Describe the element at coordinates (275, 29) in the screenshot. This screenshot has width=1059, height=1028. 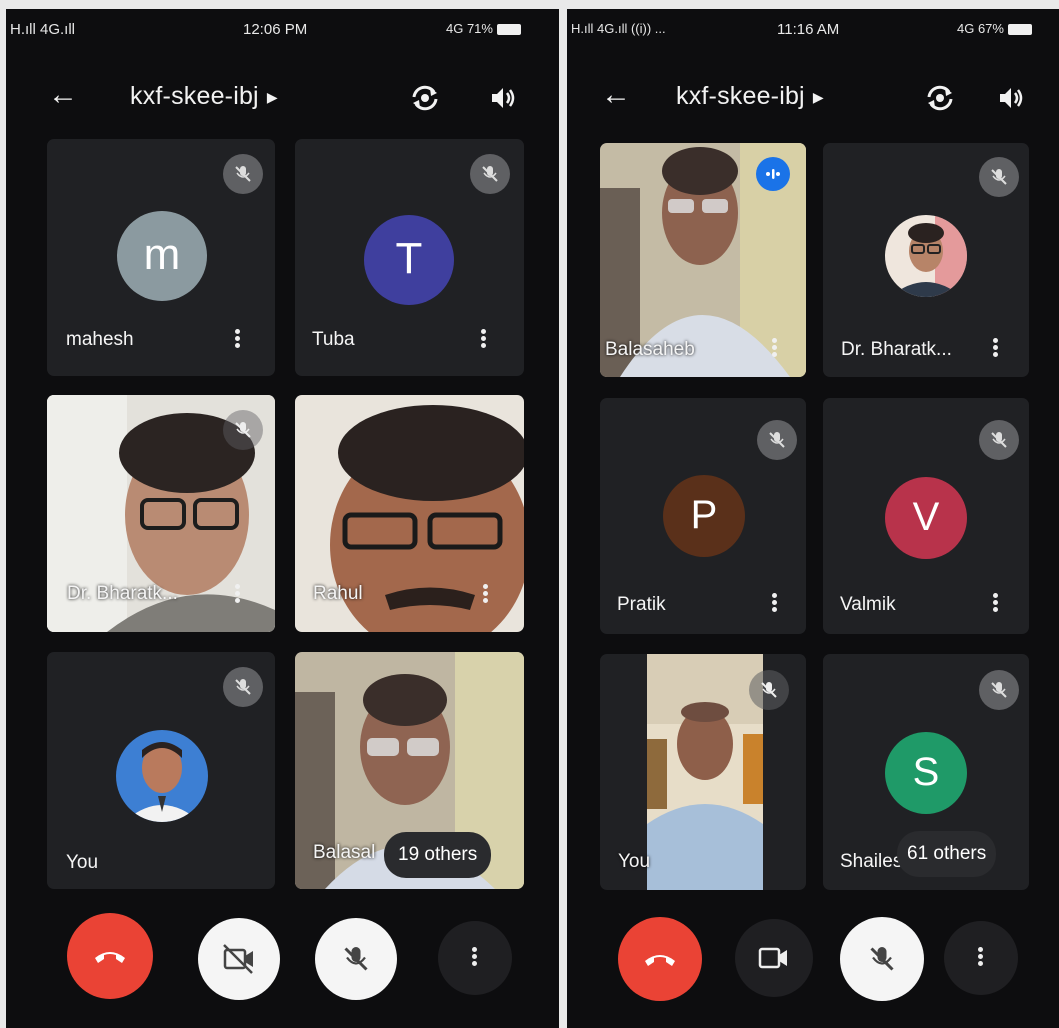
I see `clock: 12:06 PM` at that location.